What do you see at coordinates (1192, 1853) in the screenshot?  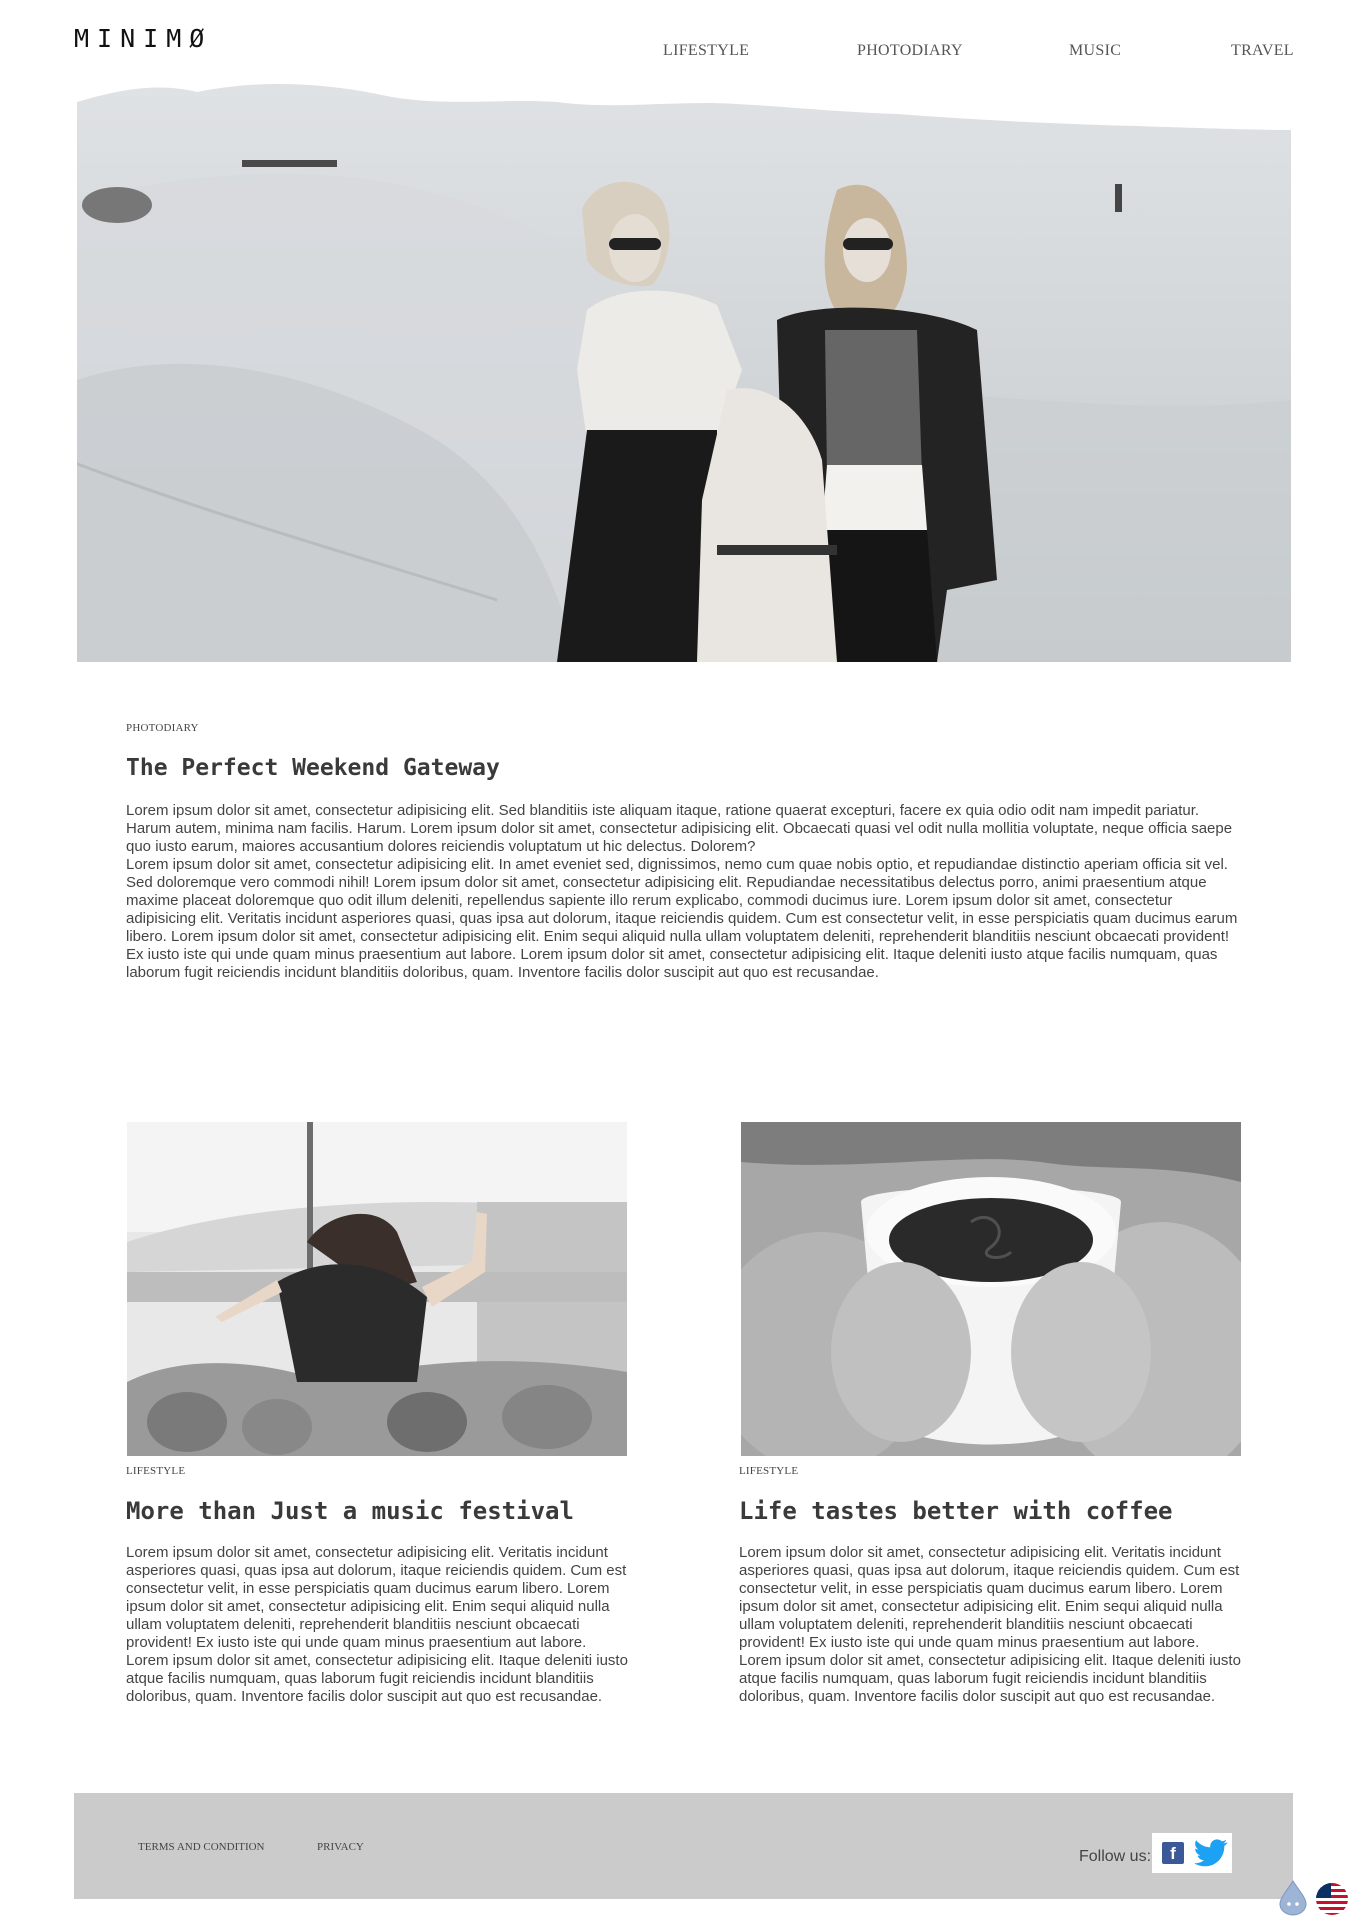 I see `social-links: f` at bounding box center [1192, 1853].